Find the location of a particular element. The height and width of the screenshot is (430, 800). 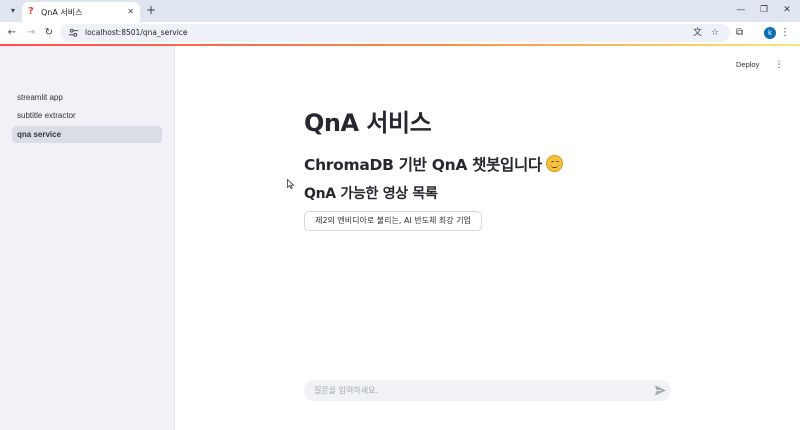

browser-menu-icon: ⋮ is located at coordinates (785, 33).